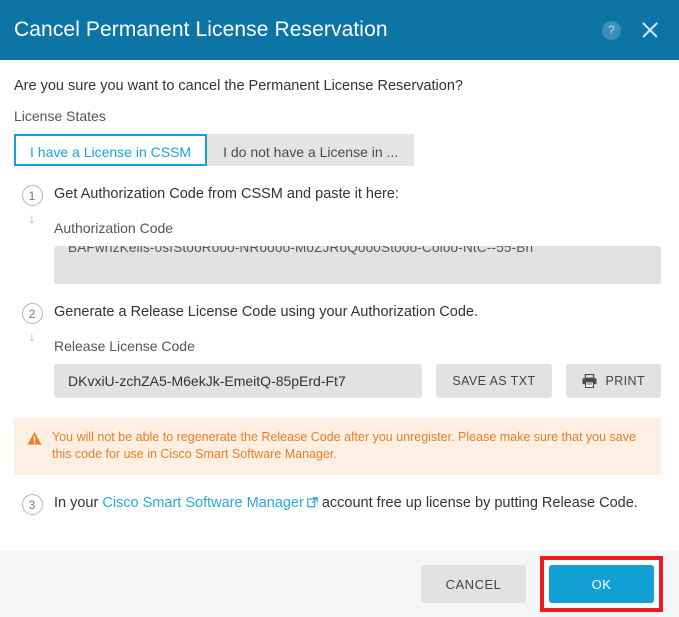  I want to click on printer-icon, so click(589, 381).